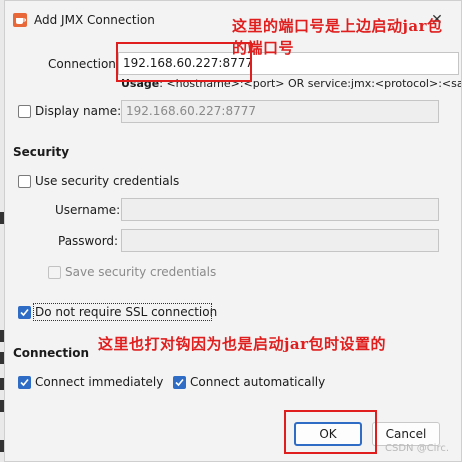 The height and width of the screenshot is (462, 466). I want to click on annotation-port-note-line2: 的端口号, so click(263, 48).